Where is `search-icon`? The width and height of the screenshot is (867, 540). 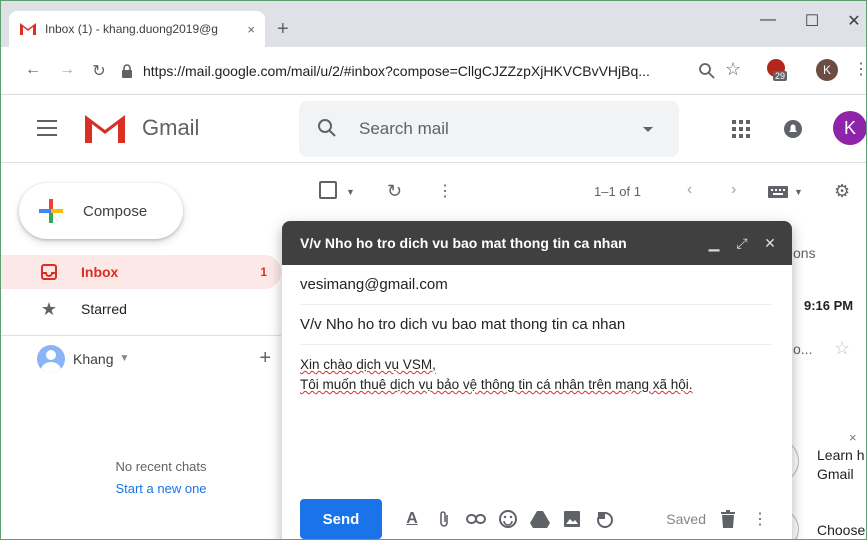 search-icon is located at coordinates (327, 128).